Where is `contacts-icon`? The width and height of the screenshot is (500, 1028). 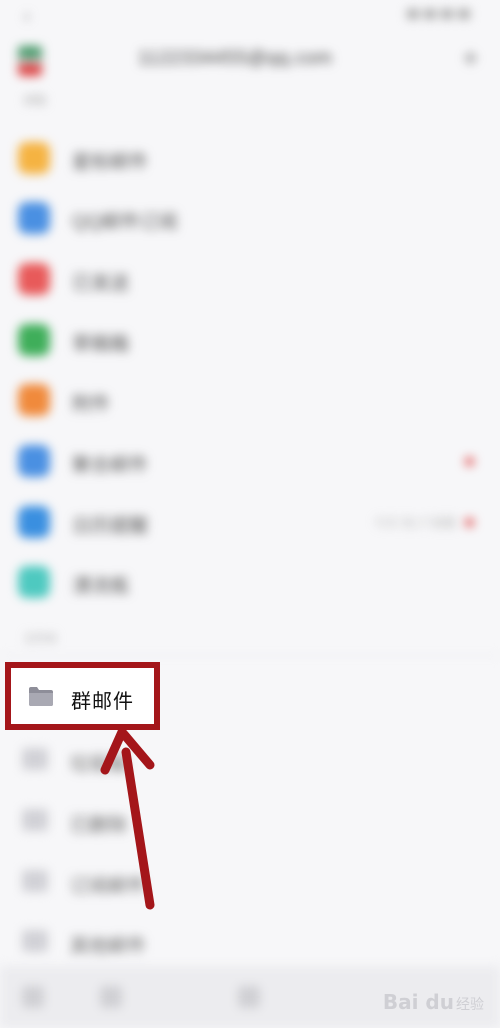
contacts-icon is located at coordinates (249, 997).